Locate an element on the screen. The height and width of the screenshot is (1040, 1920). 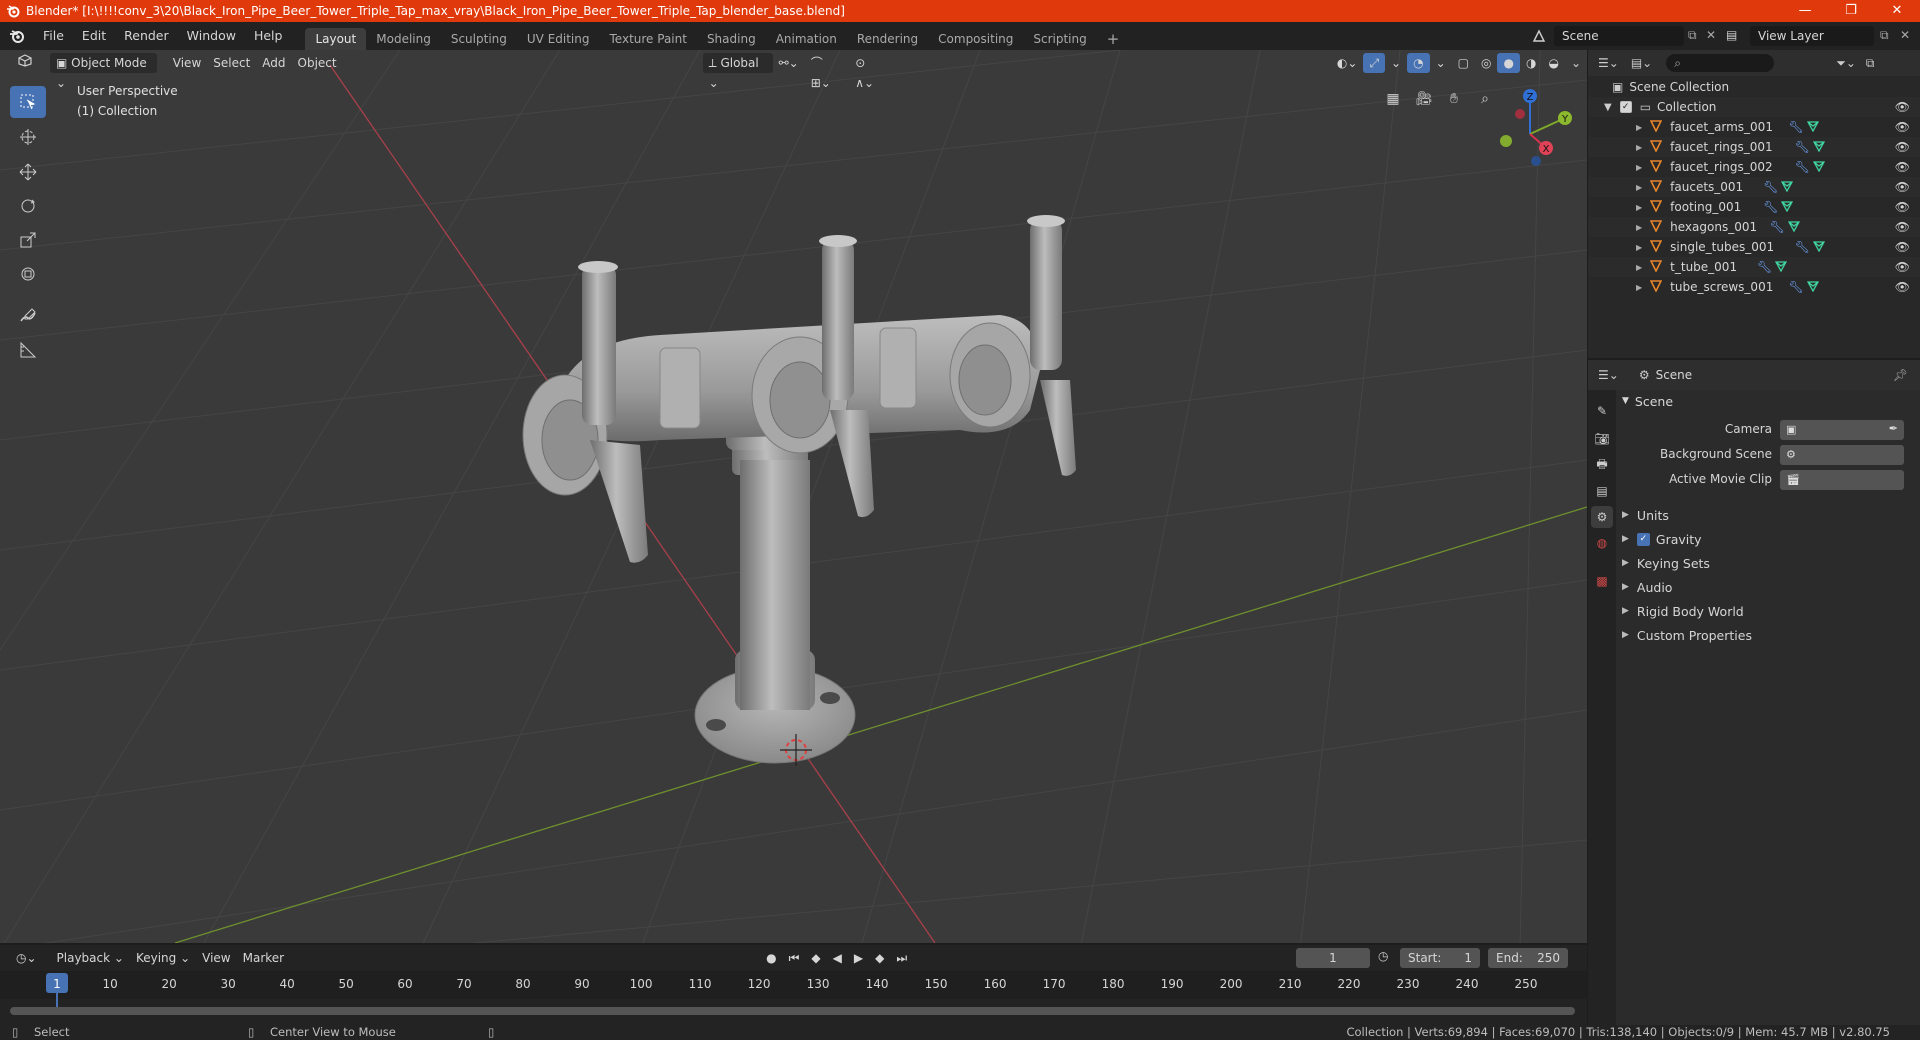
view-layer-browse-icon: ▤ is located at coordinates (1731, 35).